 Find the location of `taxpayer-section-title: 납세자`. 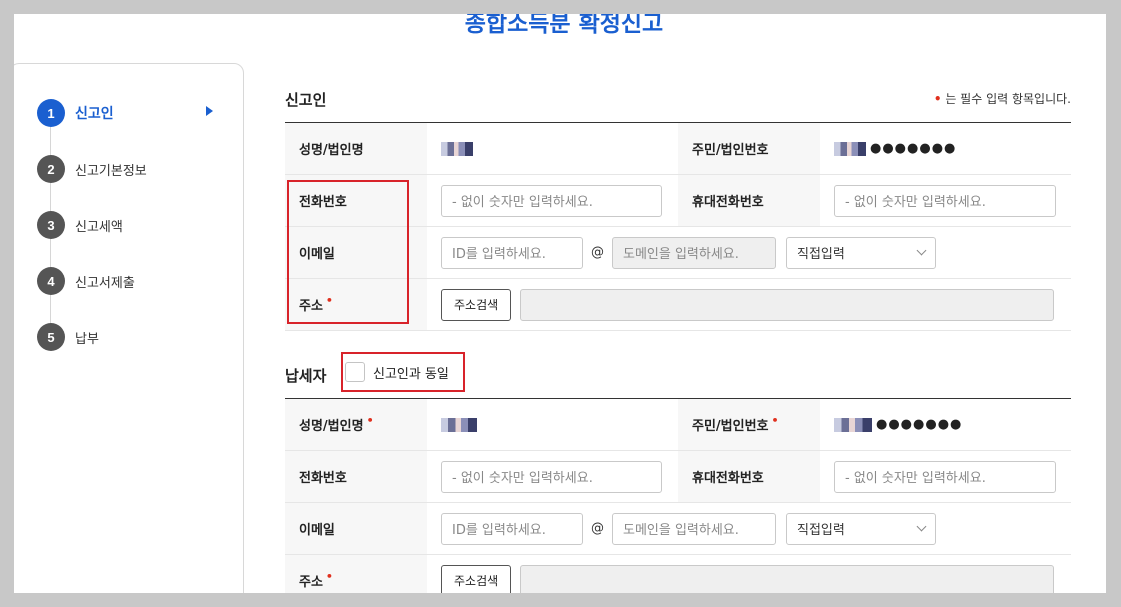

taxpayer-section-title: 납세자 is located at coordinates (306, 376).